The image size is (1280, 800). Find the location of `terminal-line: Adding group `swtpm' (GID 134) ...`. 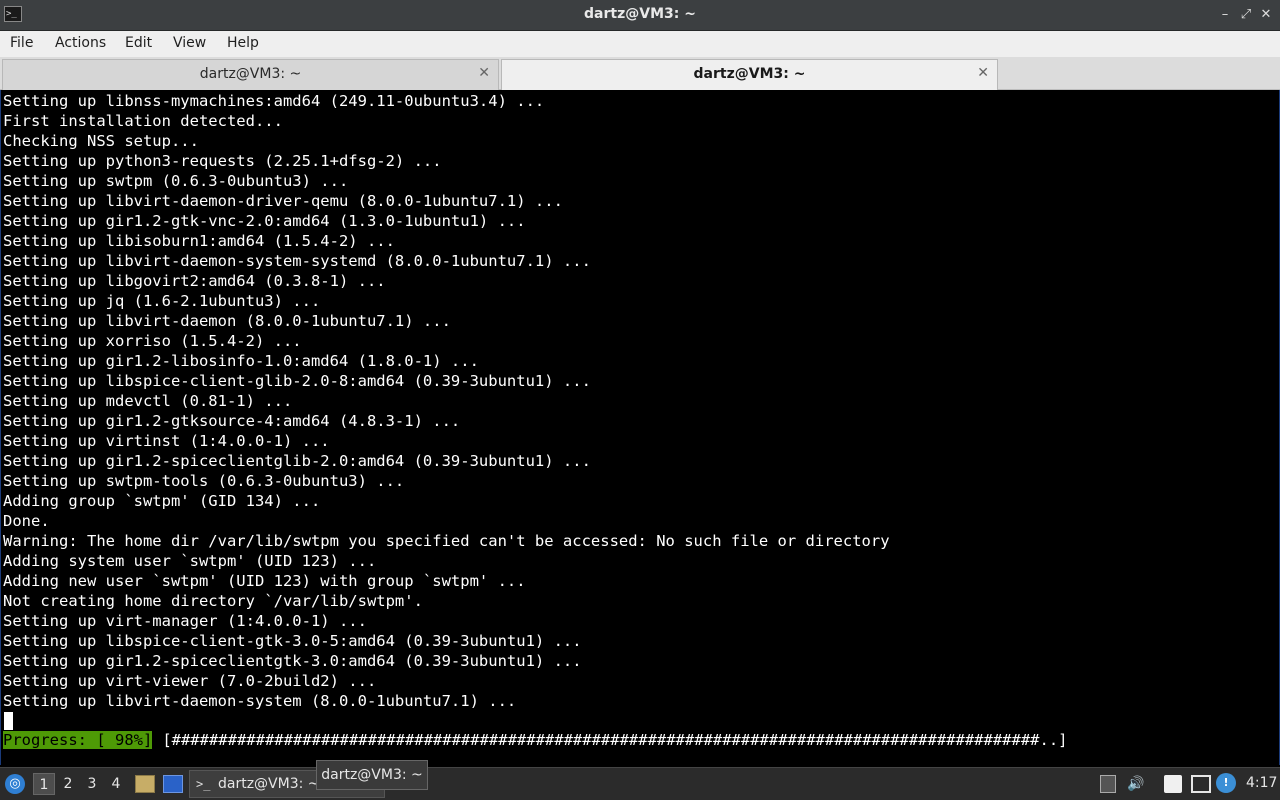

terminal-line: Adding group `swtpm' (GID 134) ... is located at coordinates (162, 501).